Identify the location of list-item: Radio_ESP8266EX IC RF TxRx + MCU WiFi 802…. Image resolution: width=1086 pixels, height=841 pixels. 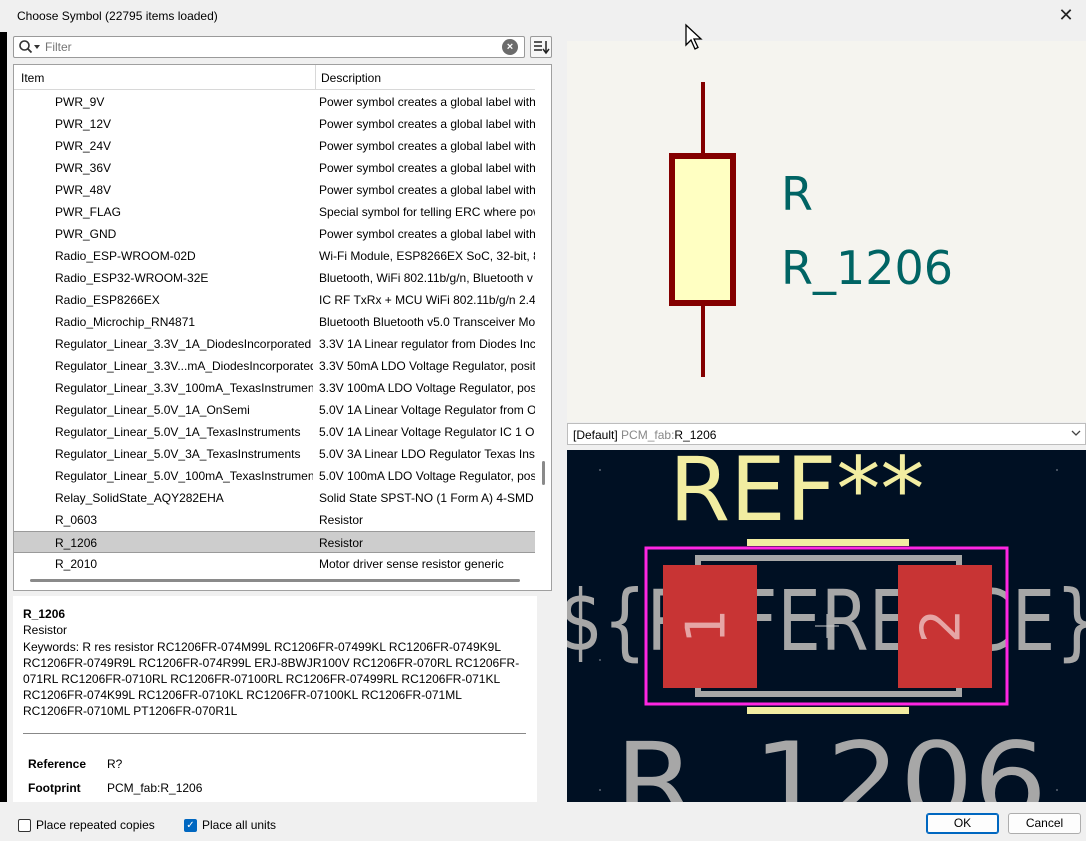
(274, 300).